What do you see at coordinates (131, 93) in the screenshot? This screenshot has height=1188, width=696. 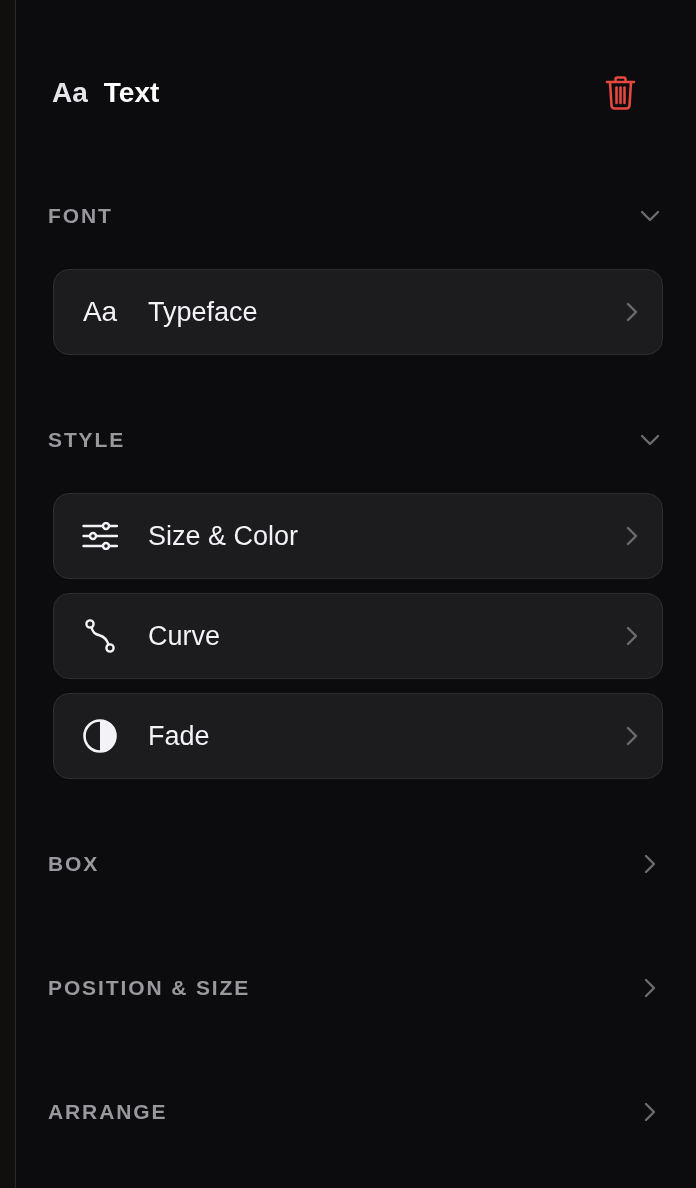 I see `panel-title: Text` at bounding box center [131, 93].